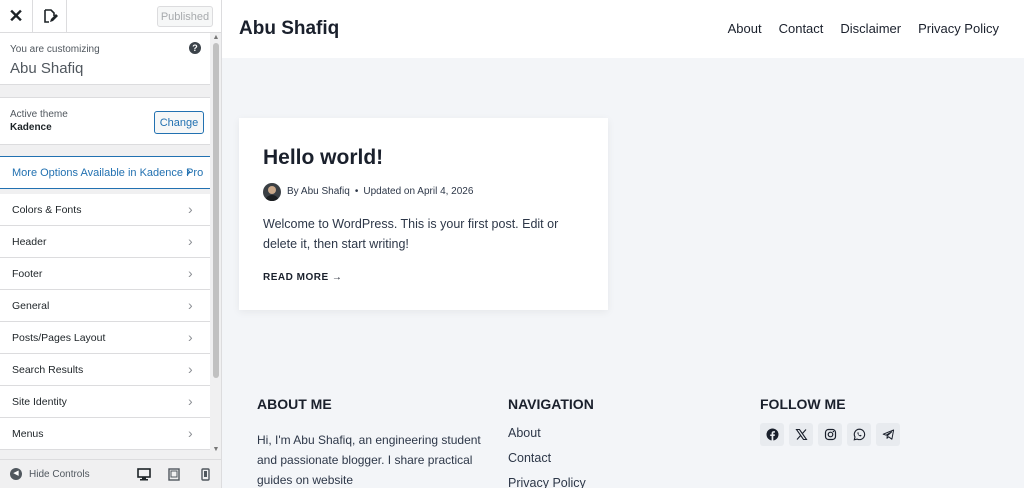  I want to click on whatsapp-icon, so click(859, 434).